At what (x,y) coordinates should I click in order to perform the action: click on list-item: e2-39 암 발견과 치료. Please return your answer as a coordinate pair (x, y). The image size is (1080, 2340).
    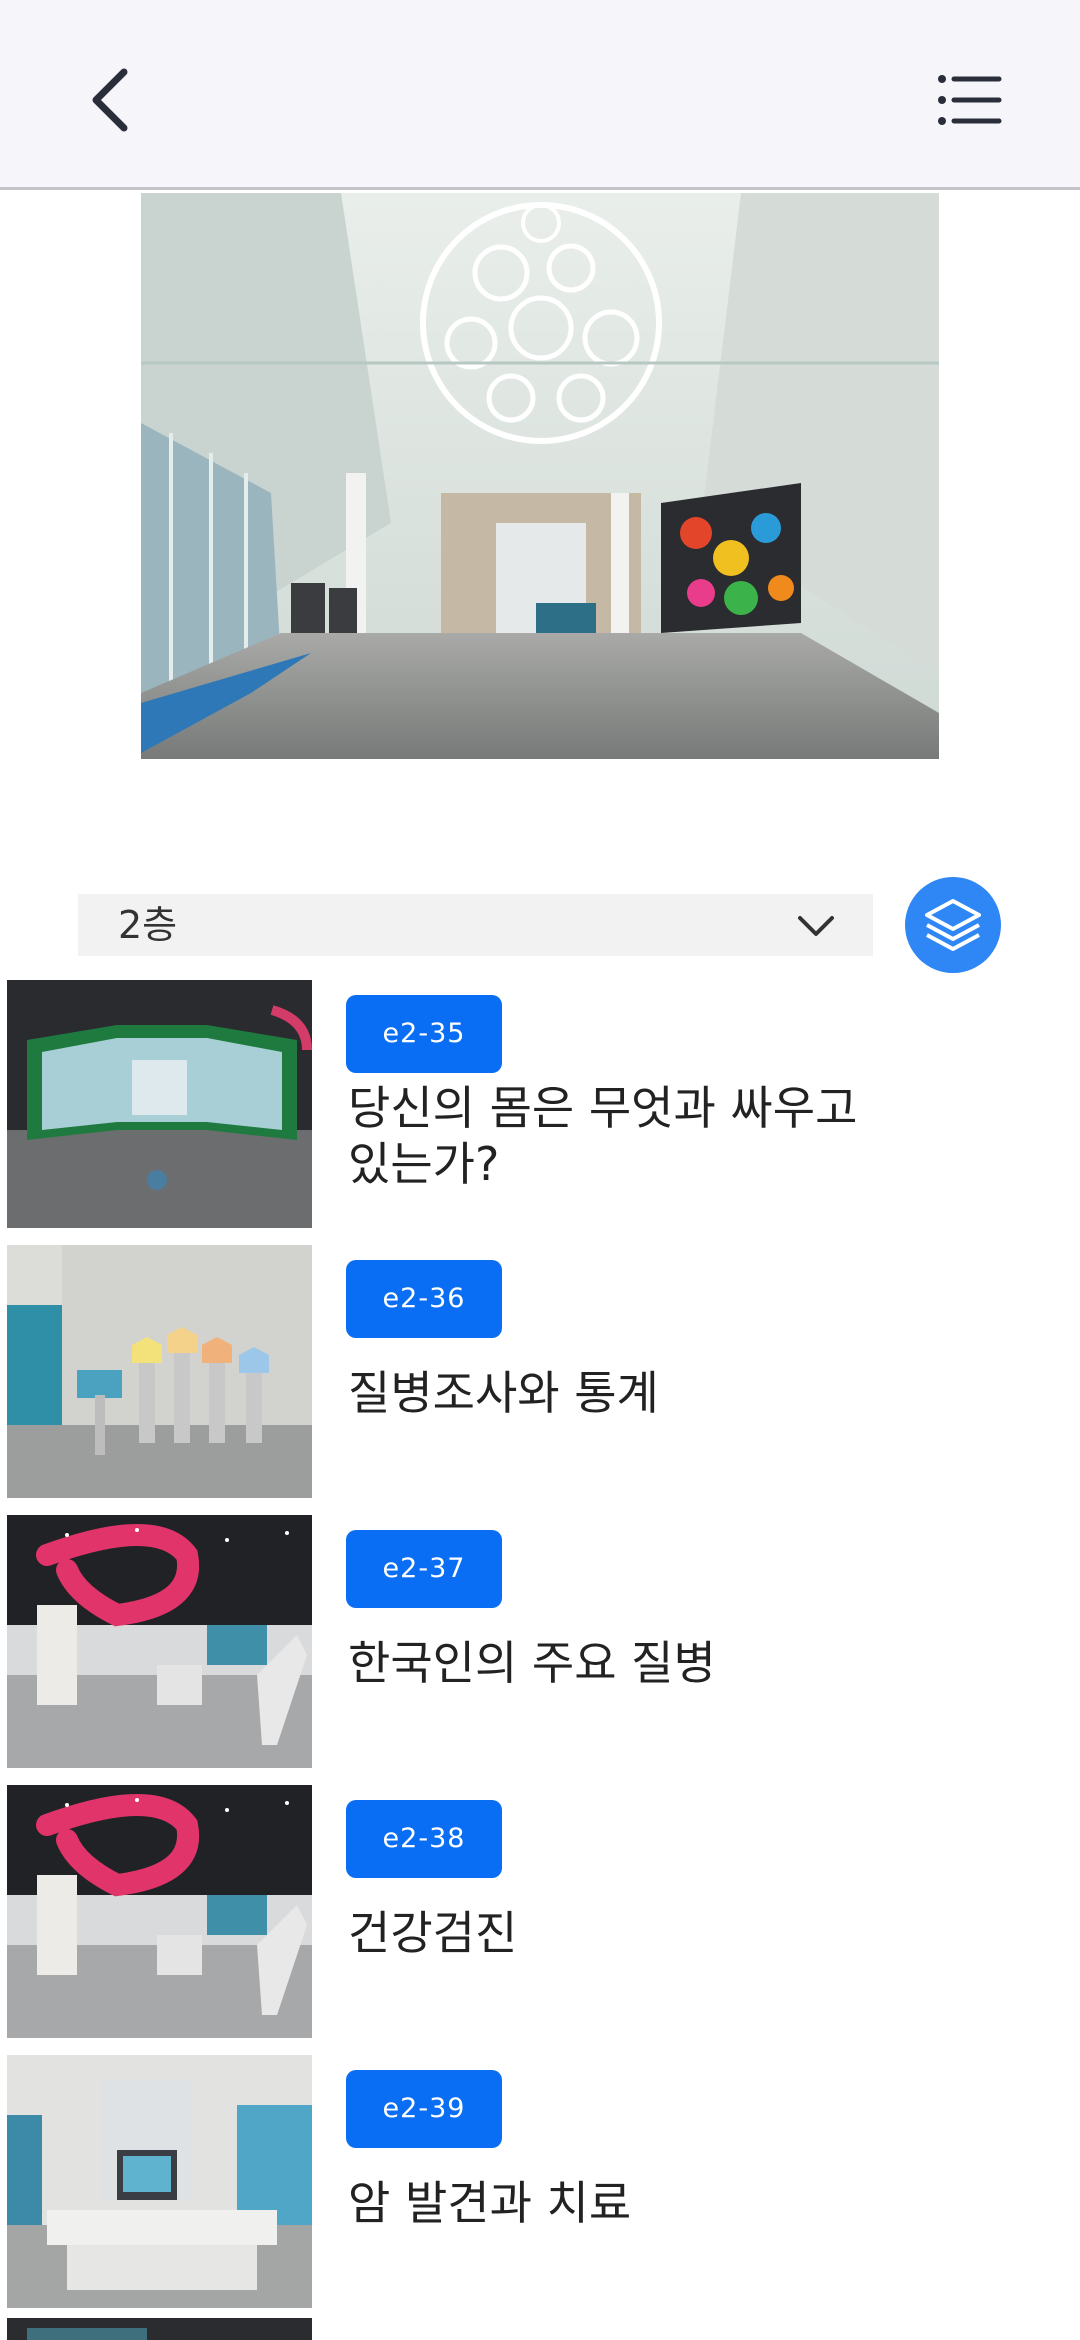
    Looking at the image, I should click on (540, 2181).